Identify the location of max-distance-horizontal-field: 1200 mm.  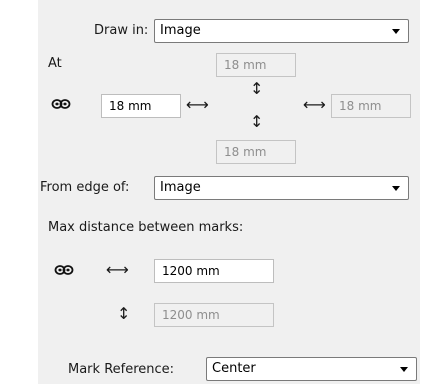
(214, 271).